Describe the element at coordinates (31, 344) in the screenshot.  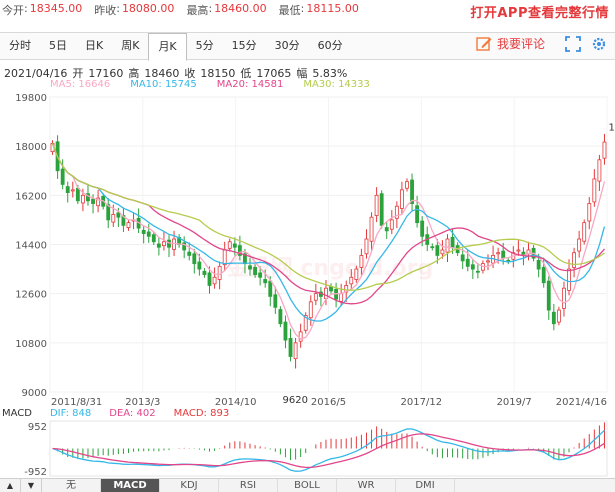
I see `y-tick-label: 10800` at that location.